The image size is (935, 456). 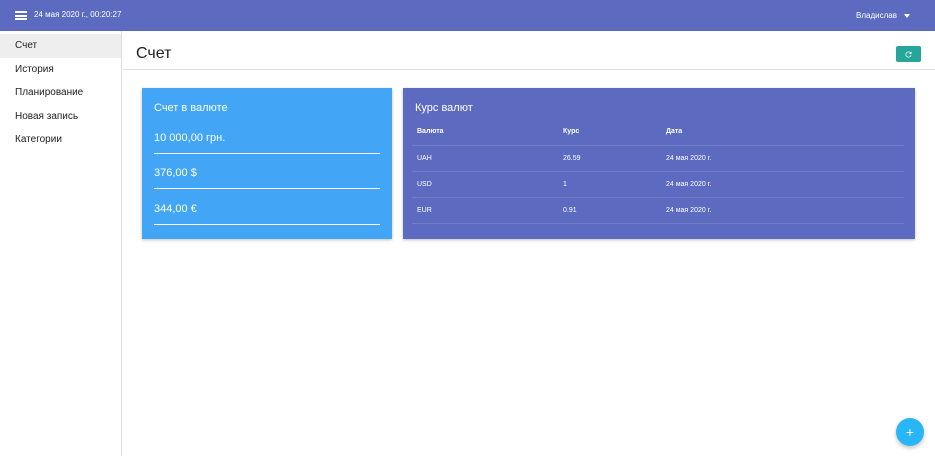 I want to click on balance-usd: 376,00 $, so click(x=267, y=178).